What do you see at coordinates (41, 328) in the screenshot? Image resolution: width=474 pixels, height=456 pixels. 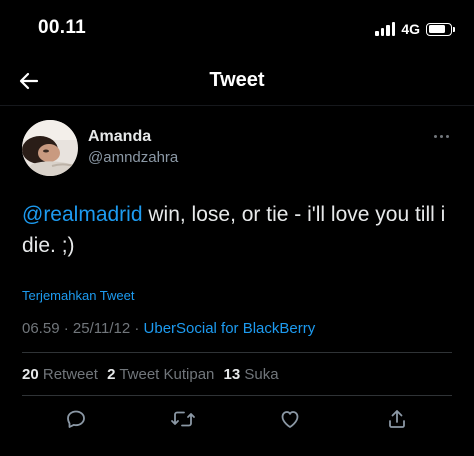 I see `tweet-time: 06.59` at bounding box center [41, 328].